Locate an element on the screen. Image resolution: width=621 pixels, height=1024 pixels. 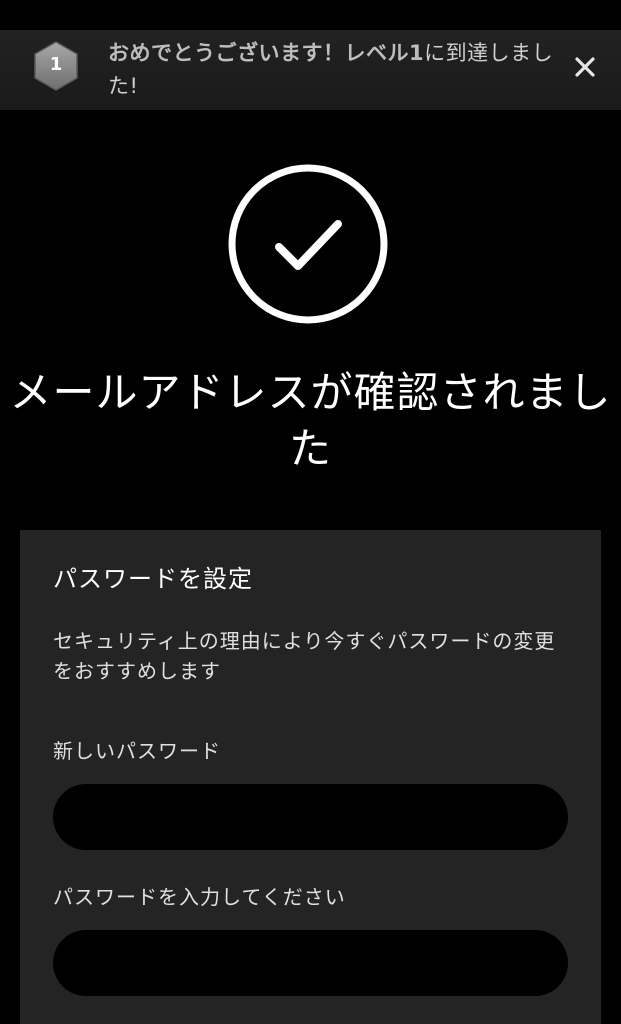
confirm-password-field is located at coordinates (310, 963).